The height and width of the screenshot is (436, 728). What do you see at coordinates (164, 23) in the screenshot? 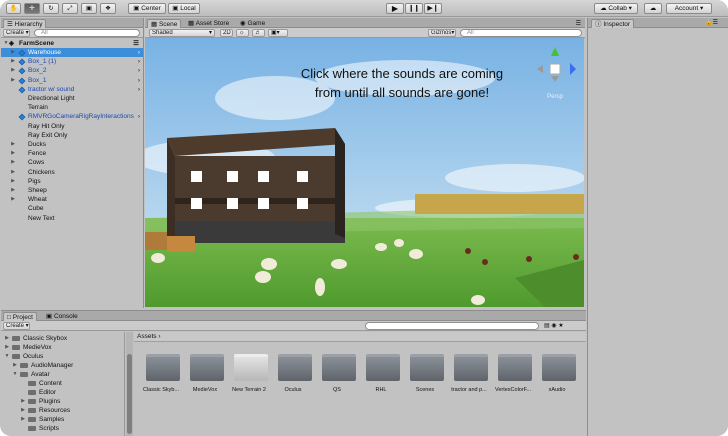
I see `tab-scene: ▦ Scene` at bounding box center [164, 23].